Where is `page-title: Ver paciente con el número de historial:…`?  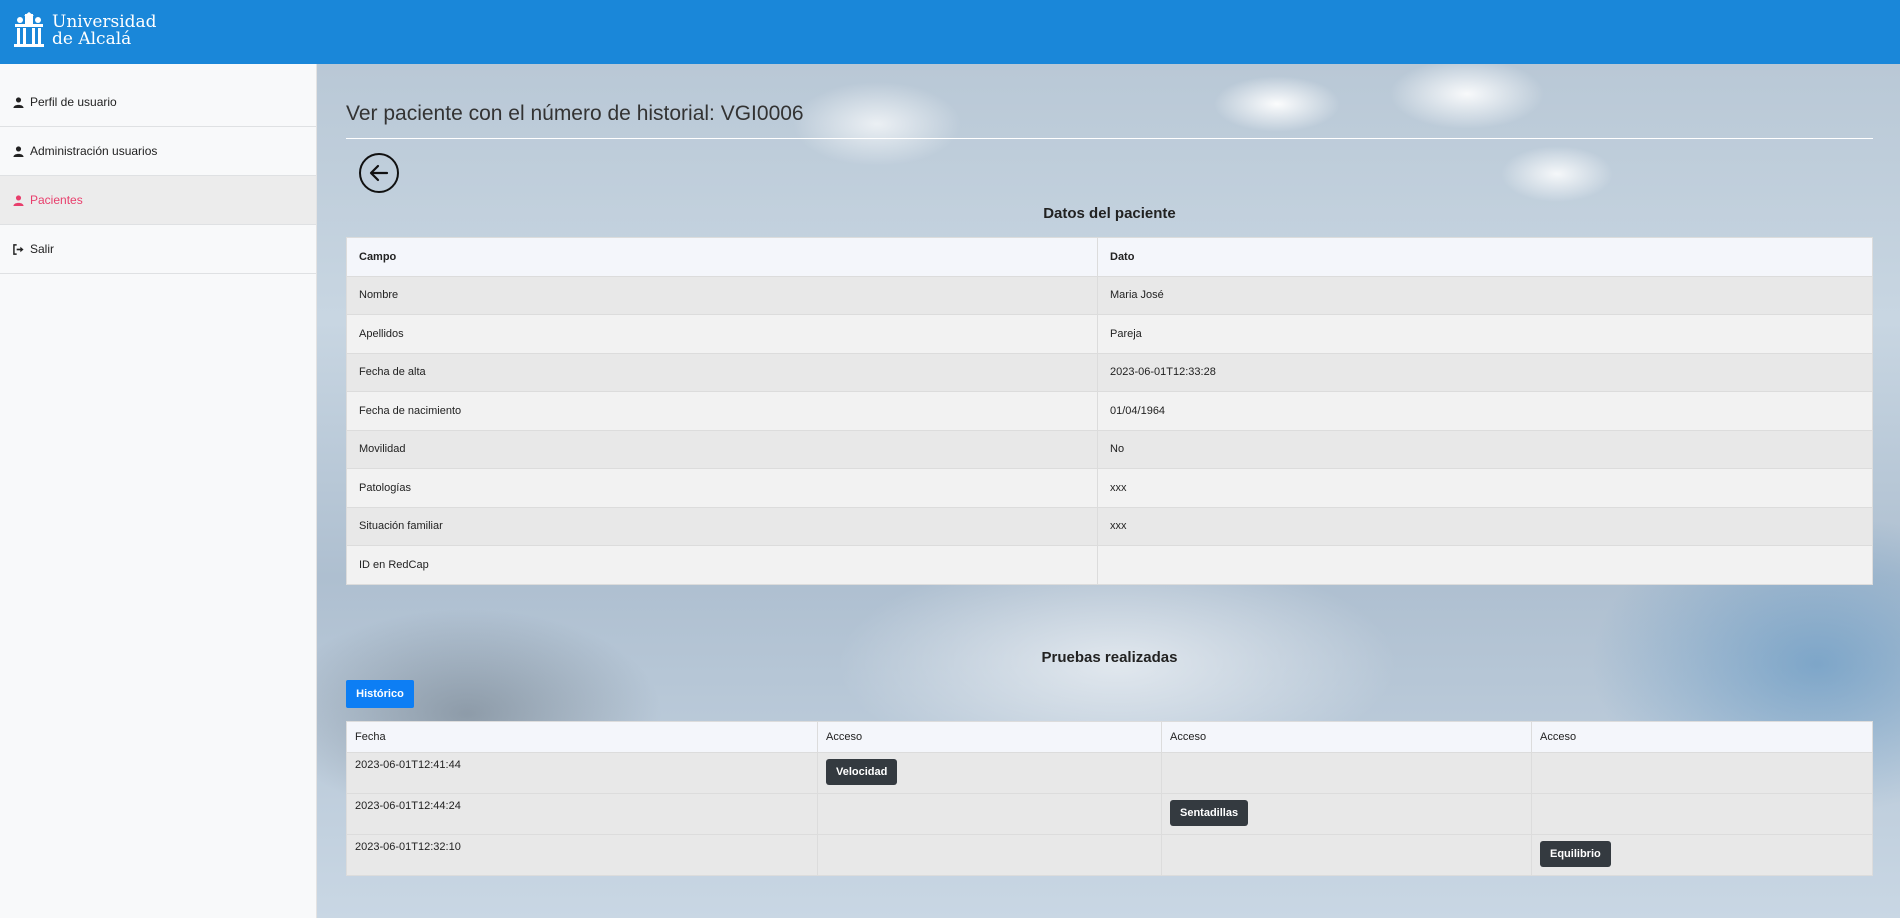 page-title: Ver paciente con el número de historial:… is located at coordinates (575, 113).